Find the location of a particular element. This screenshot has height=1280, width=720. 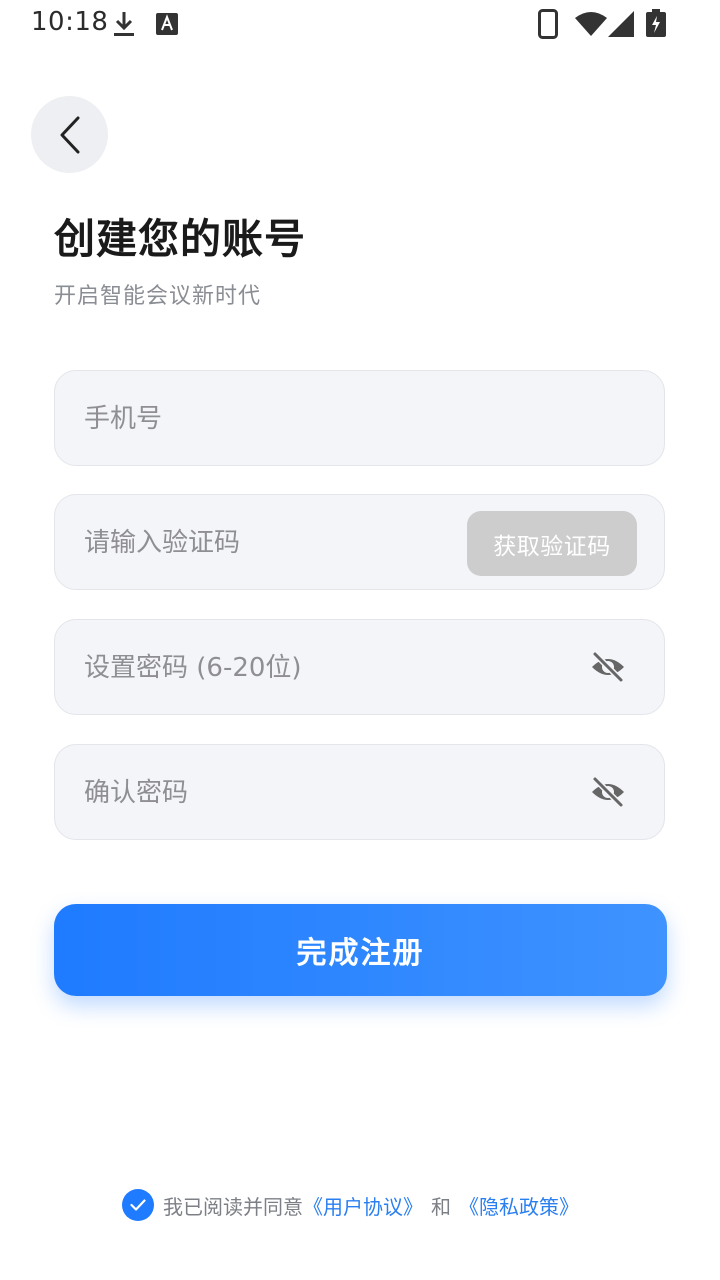

page-subtitle: 开启智能会议新时代 is located at coordinates (158, 296).